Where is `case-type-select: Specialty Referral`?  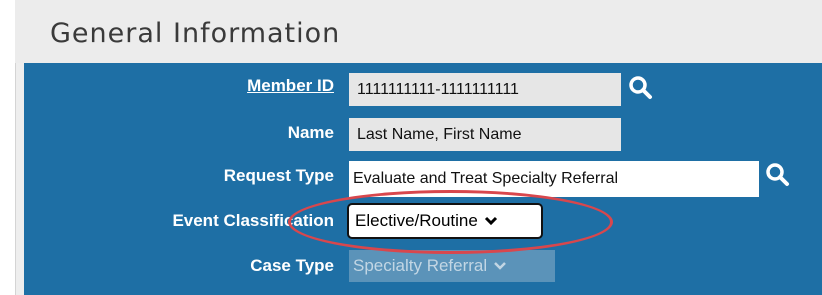 case-type-select: Specialty Referral is located at coordinates (452, 266).